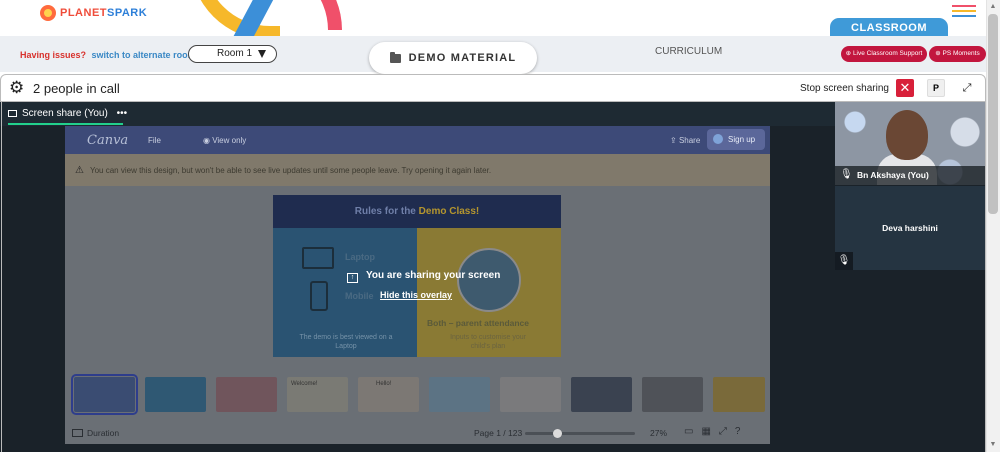  I want to click on dropdown-triangle-icon, so click(262, 54).